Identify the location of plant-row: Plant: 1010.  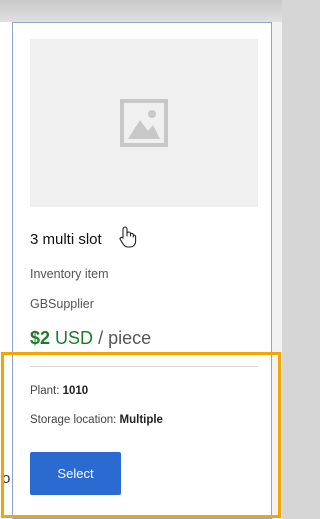
(59, 391).